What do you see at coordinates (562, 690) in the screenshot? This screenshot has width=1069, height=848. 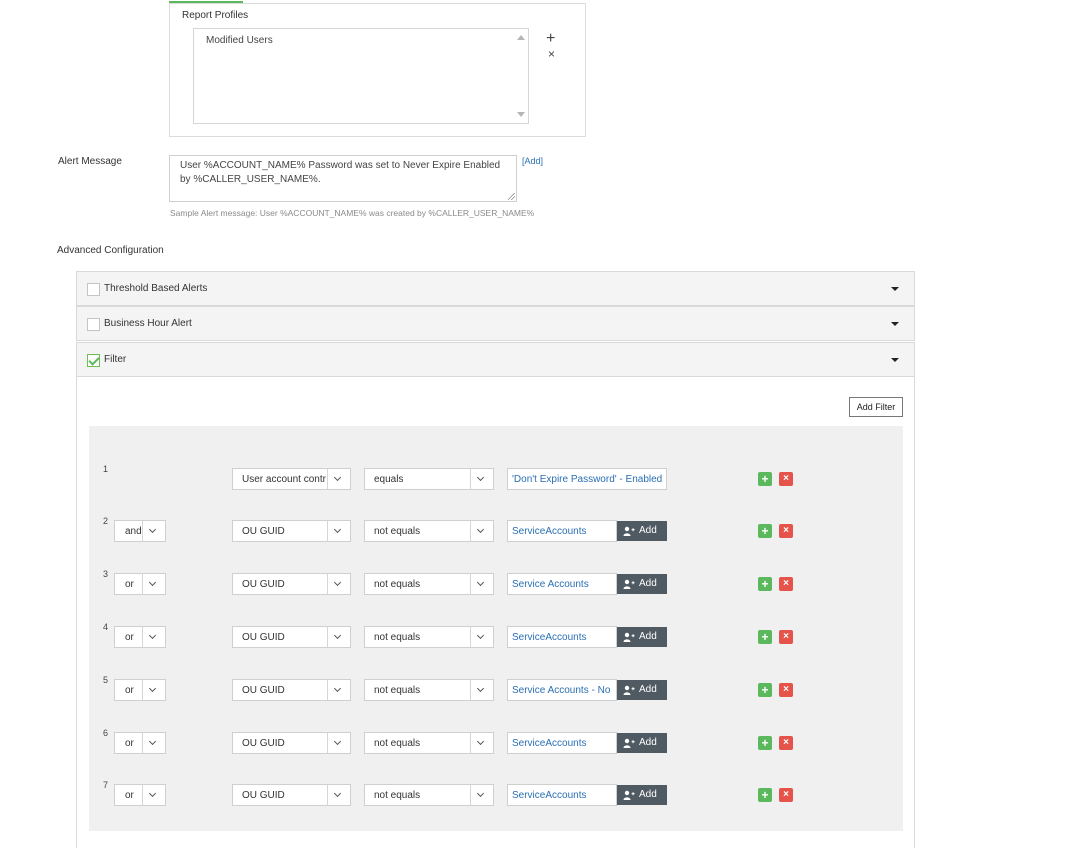 I see `filter-value-input: Service Accounts - No` at bounding box center [562, 690].